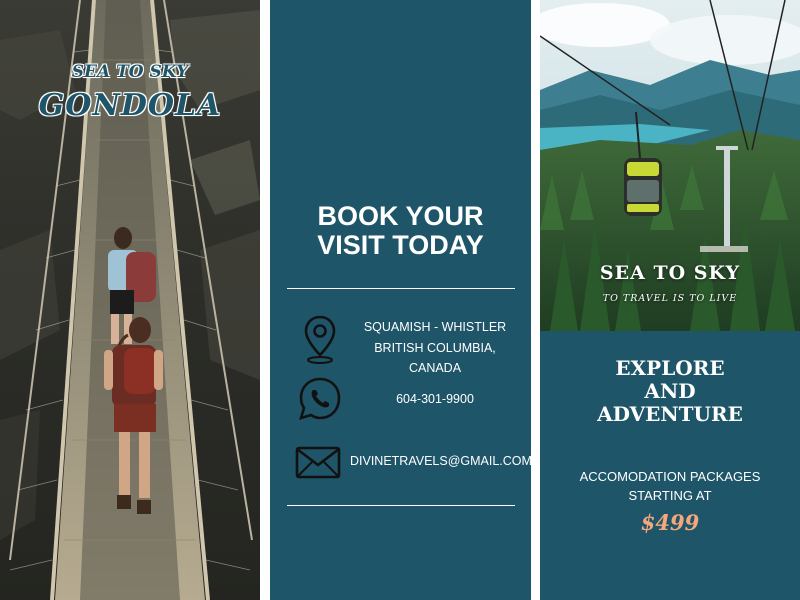 The height and width of the screenshot is (600, 800). Describe the element at coordinates (670, 495) in the screenshot. I see `packages-line2: STARTING AT` at that location.